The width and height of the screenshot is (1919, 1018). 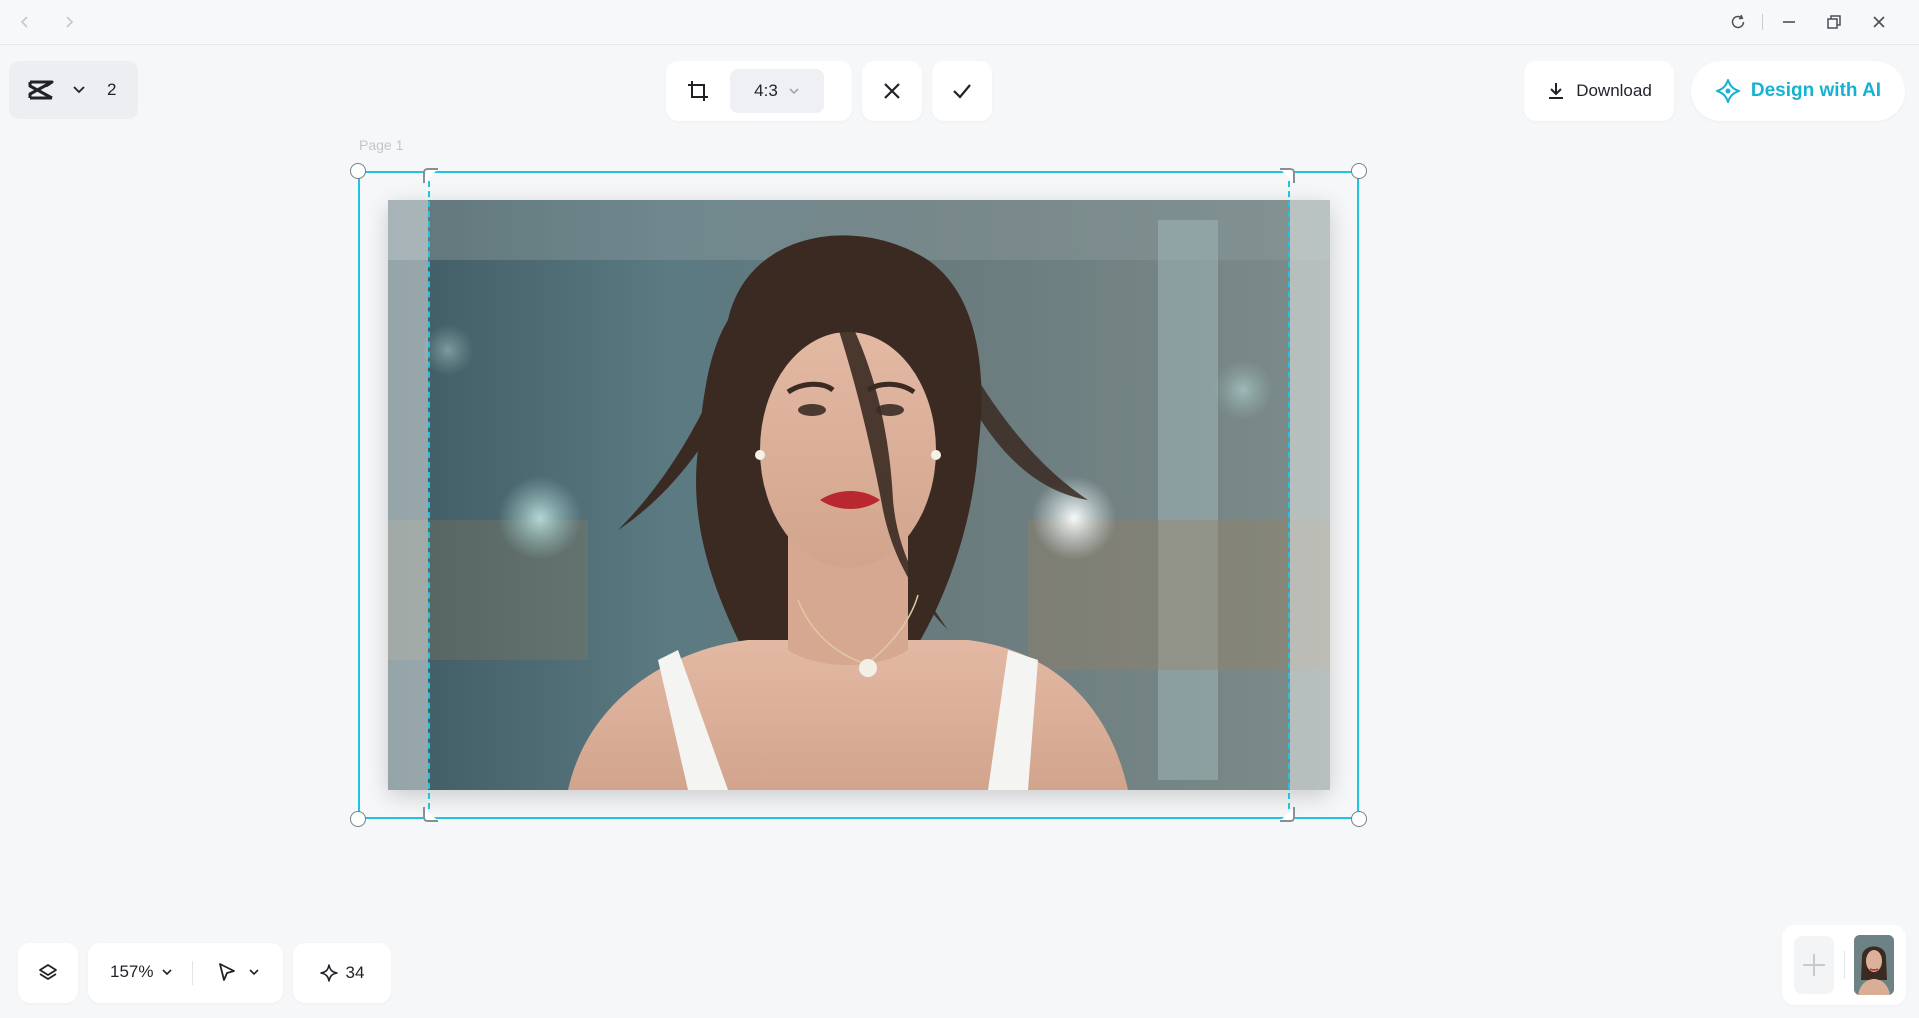 I want to click on refresh-button, so click(x=1738, y=22).